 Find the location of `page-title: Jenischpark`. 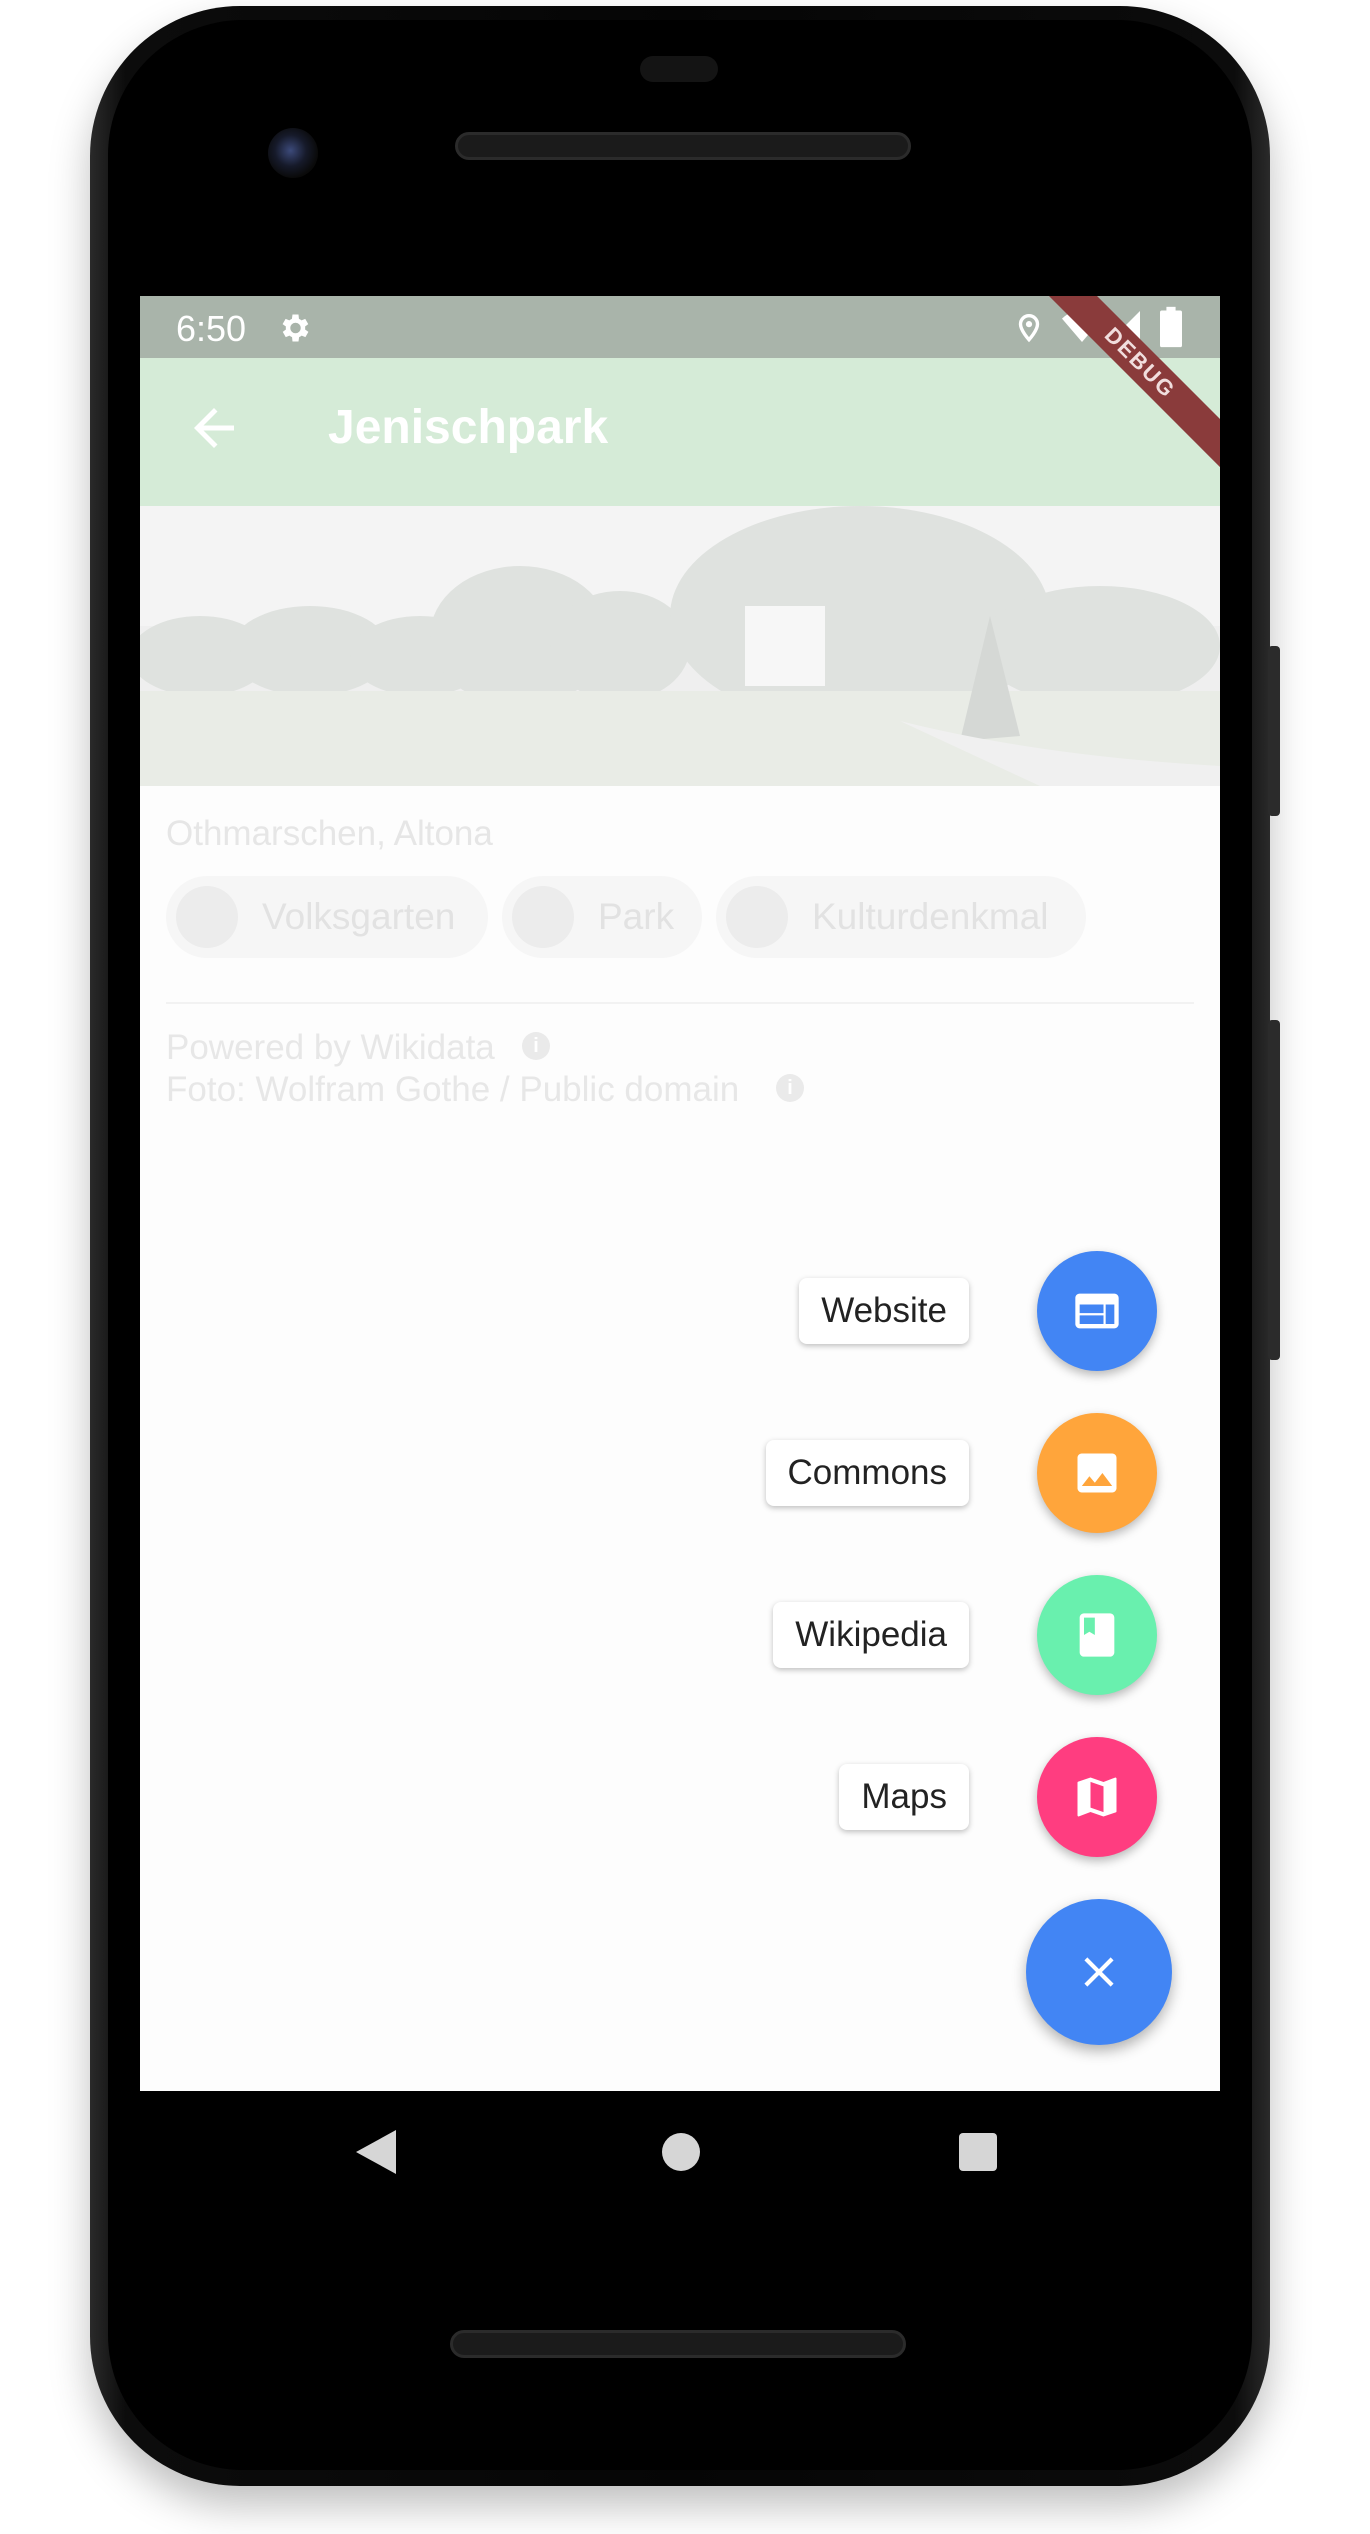

page-title: Jenischpark is located at coordinates (468, 427).